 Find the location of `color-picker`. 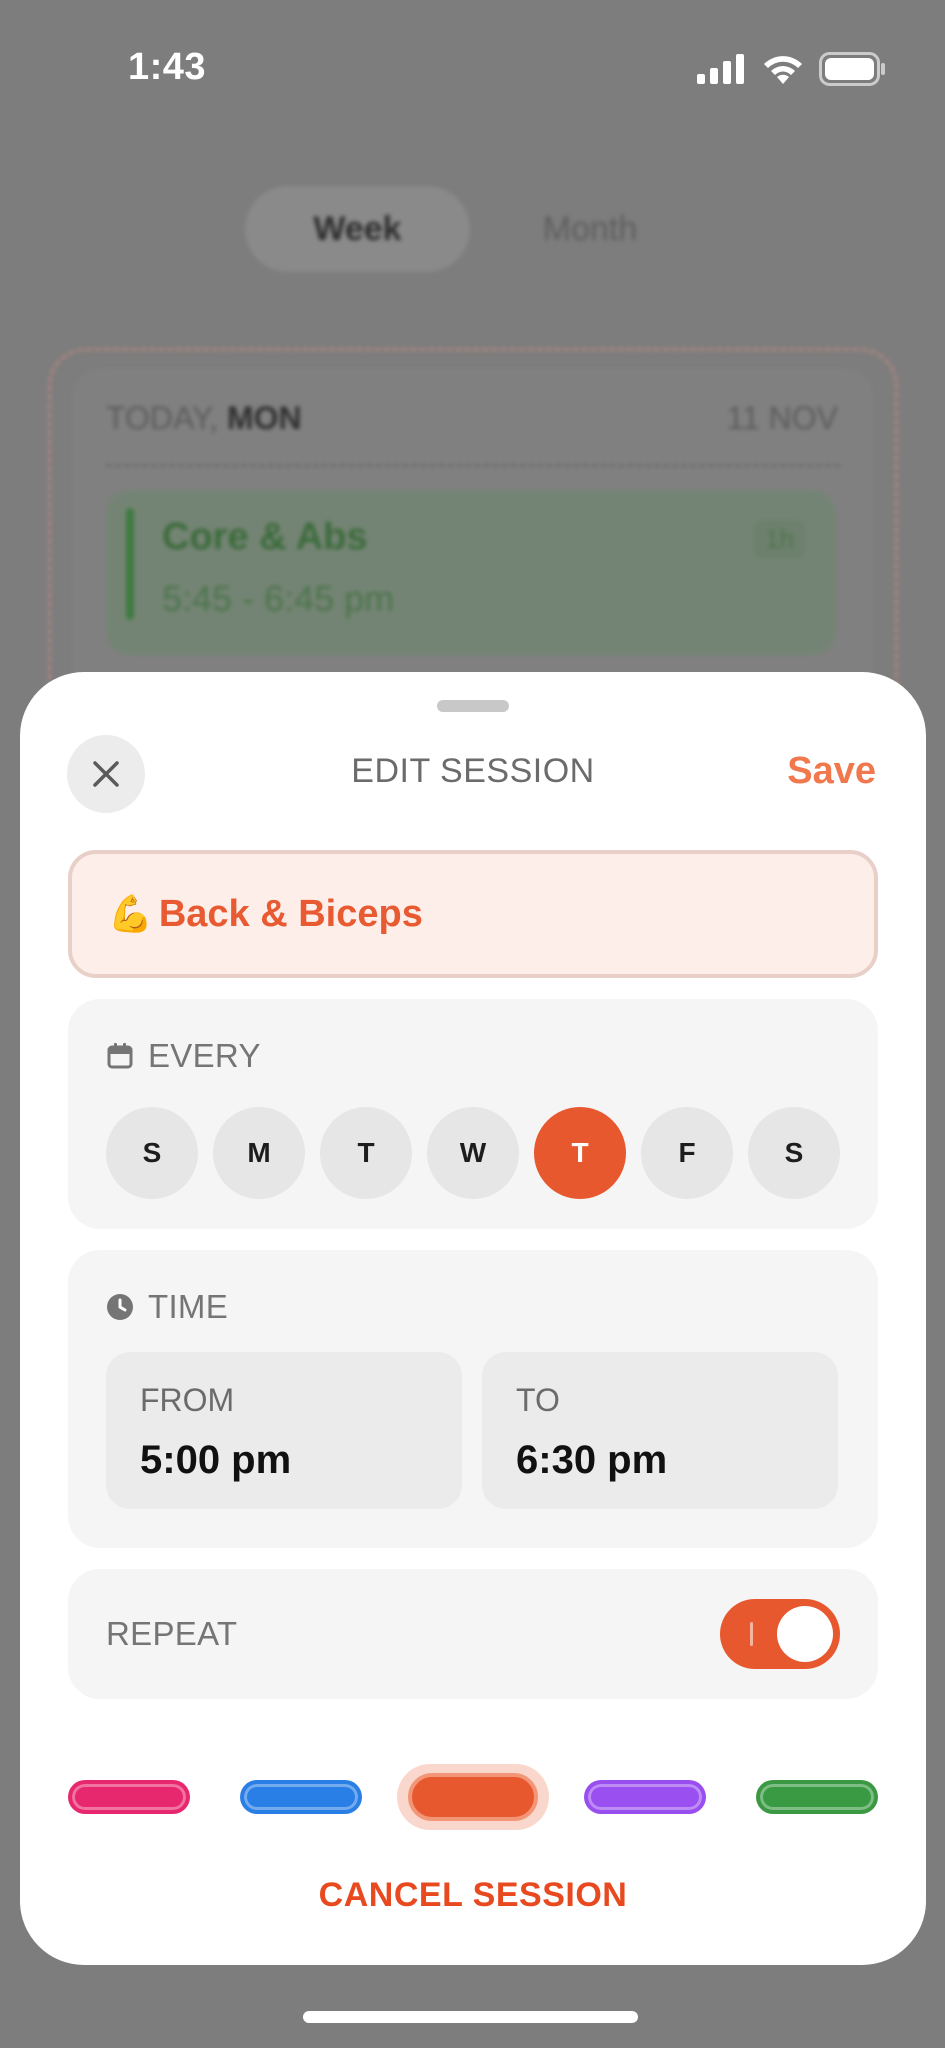

color-picker is located at coordinates (473, 1797).